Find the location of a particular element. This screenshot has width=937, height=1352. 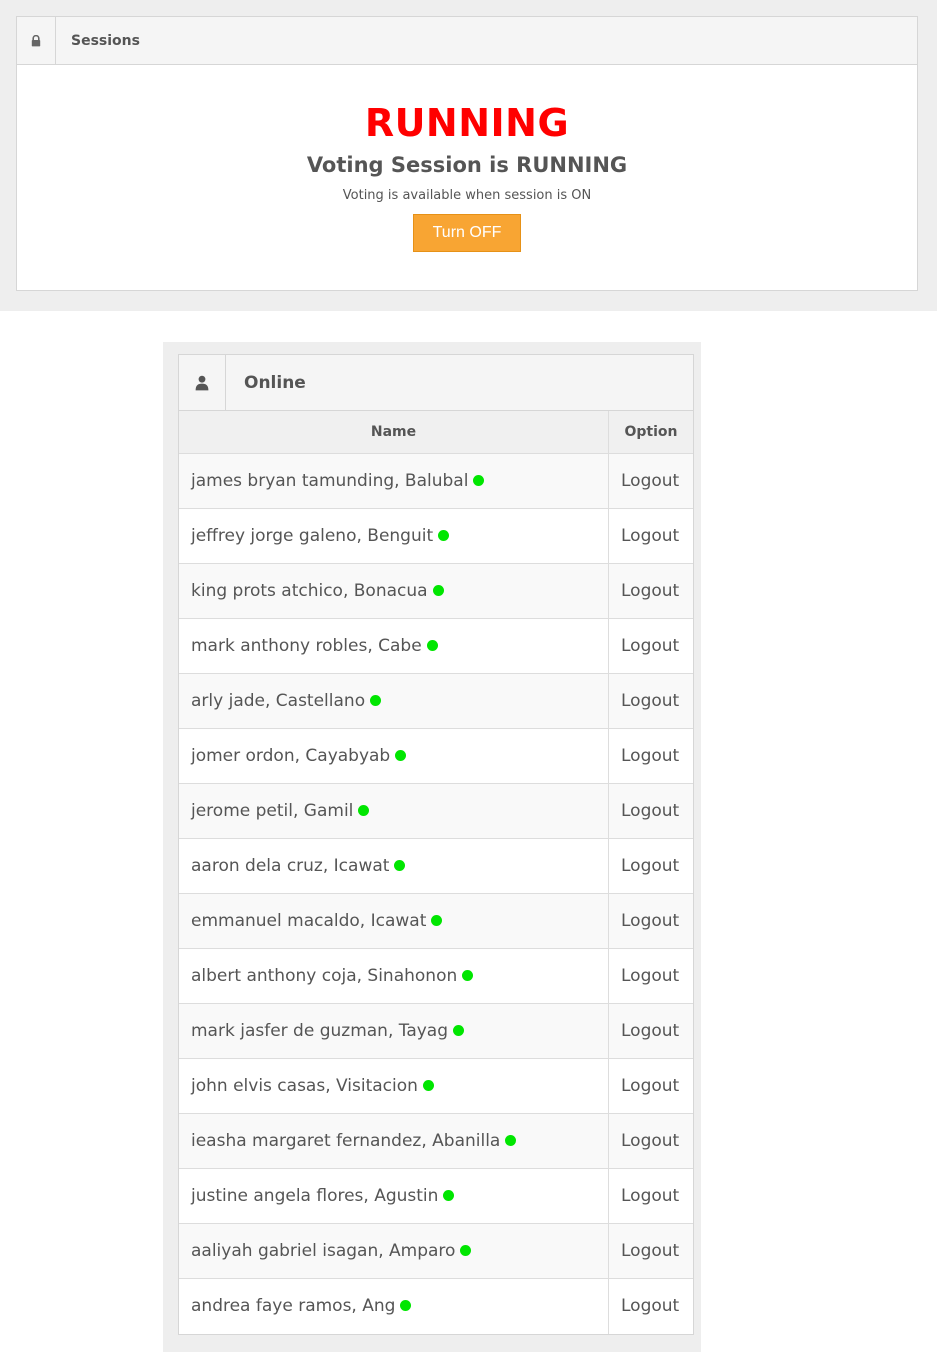

table-row: king prots atchico, Bonacua Logout is located at coordinates (436, 591).